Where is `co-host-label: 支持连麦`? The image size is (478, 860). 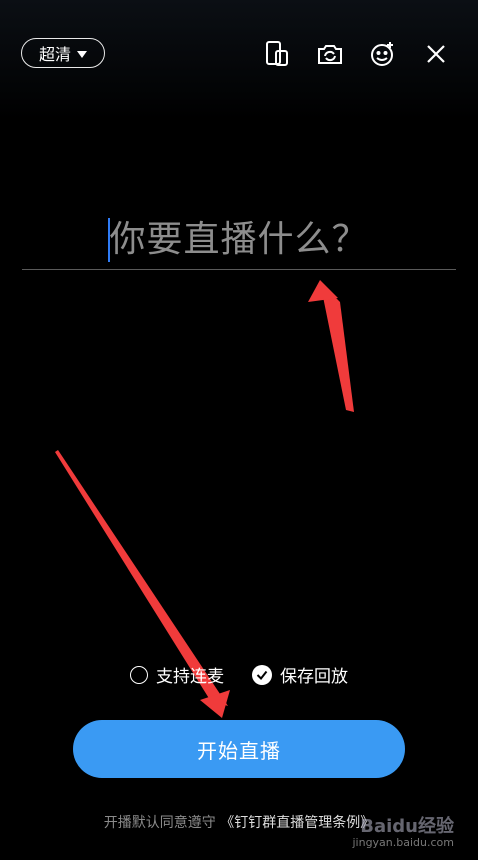
co-host-label: 支持连麦 is located at coordinates (190, 677).